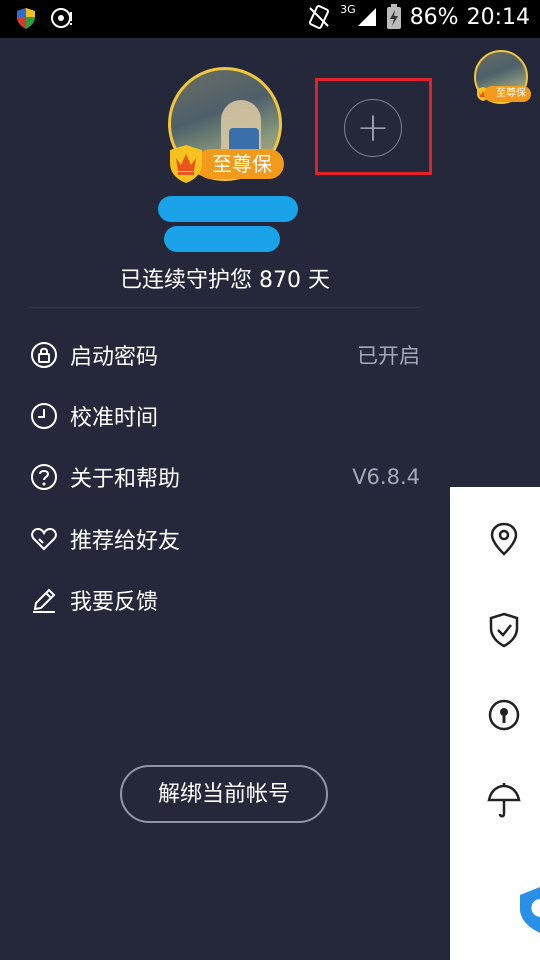 Image resolution: width=540 pixels, height=960 pixels. I want to click on clock-time: 20:14, so click(498, 17).